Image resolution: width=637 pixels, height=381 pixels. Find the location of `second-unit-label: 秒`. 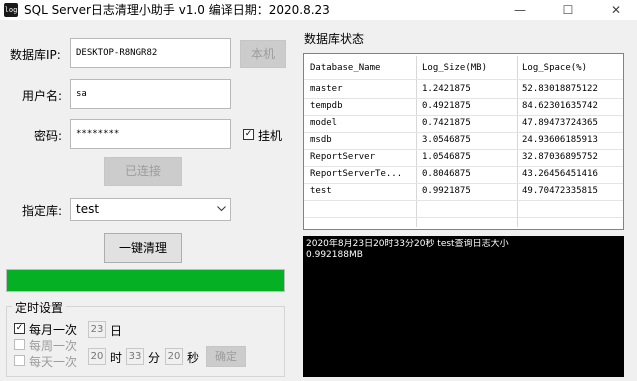

second-unit-label: 秒 is located at coordinates (193, 358).